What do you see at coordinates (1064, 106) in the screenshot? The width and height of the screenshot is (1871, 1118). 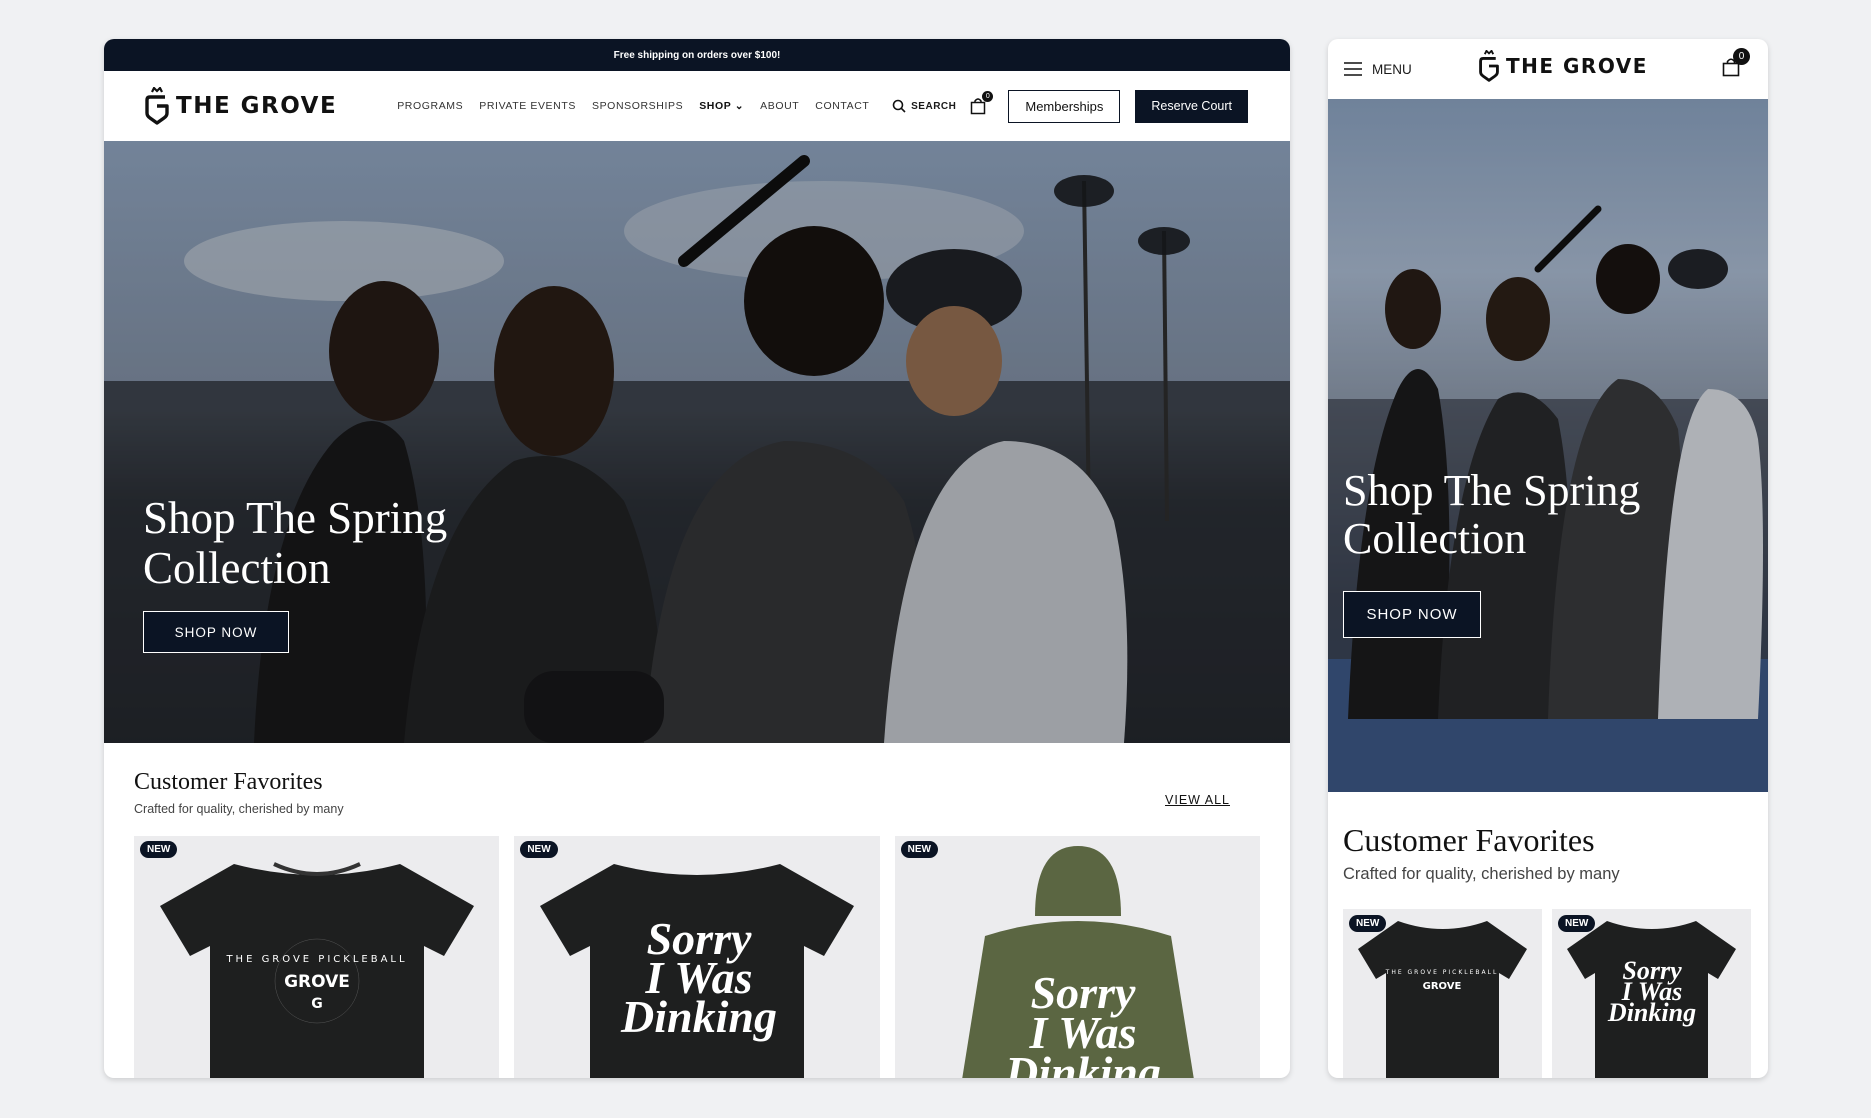 I see `memberships-button: Memberships` at bounding box center [1064, 106].